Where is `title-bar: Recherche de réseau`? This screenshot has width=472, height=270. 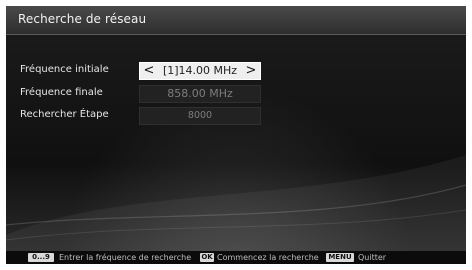
title-bar: Recherche de réseau is located at coordinates (236, 20).